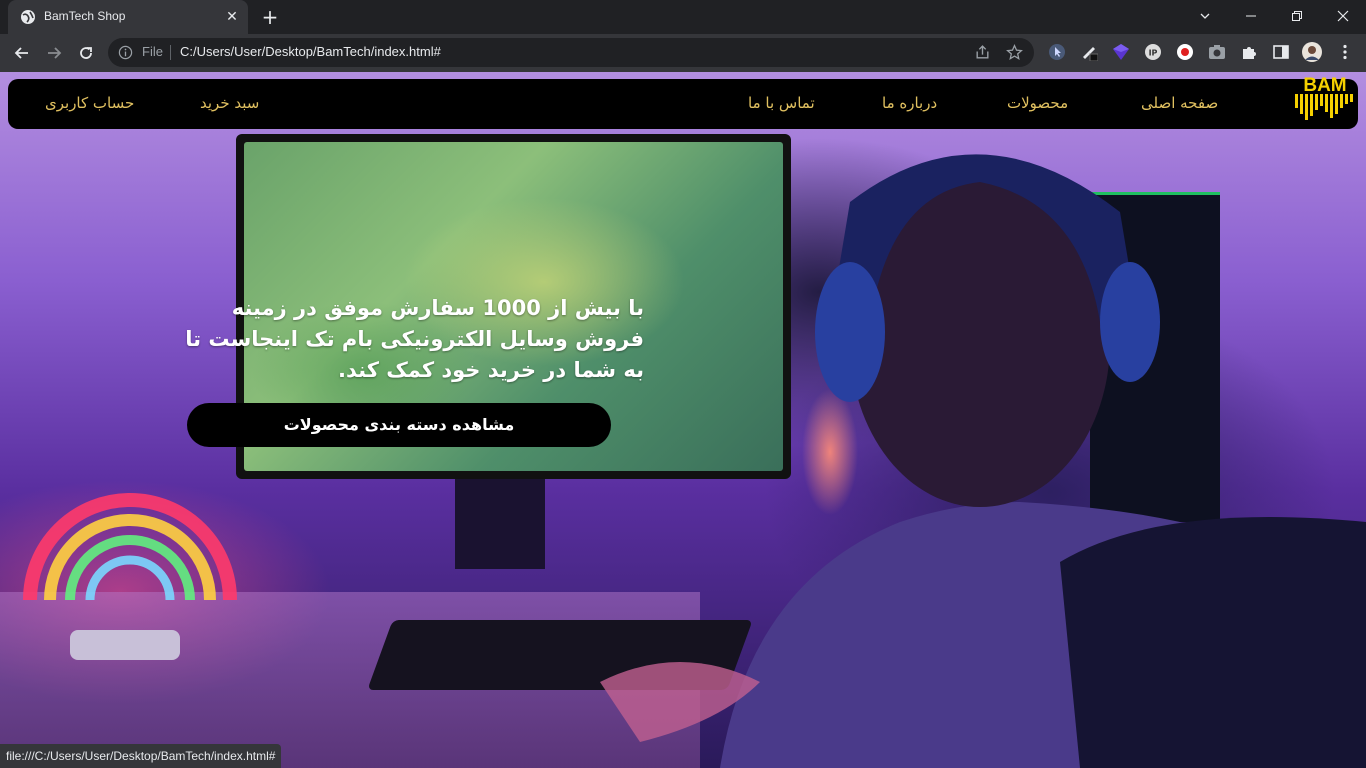  I want to click on svg-text: IP, so click(1153, 53).